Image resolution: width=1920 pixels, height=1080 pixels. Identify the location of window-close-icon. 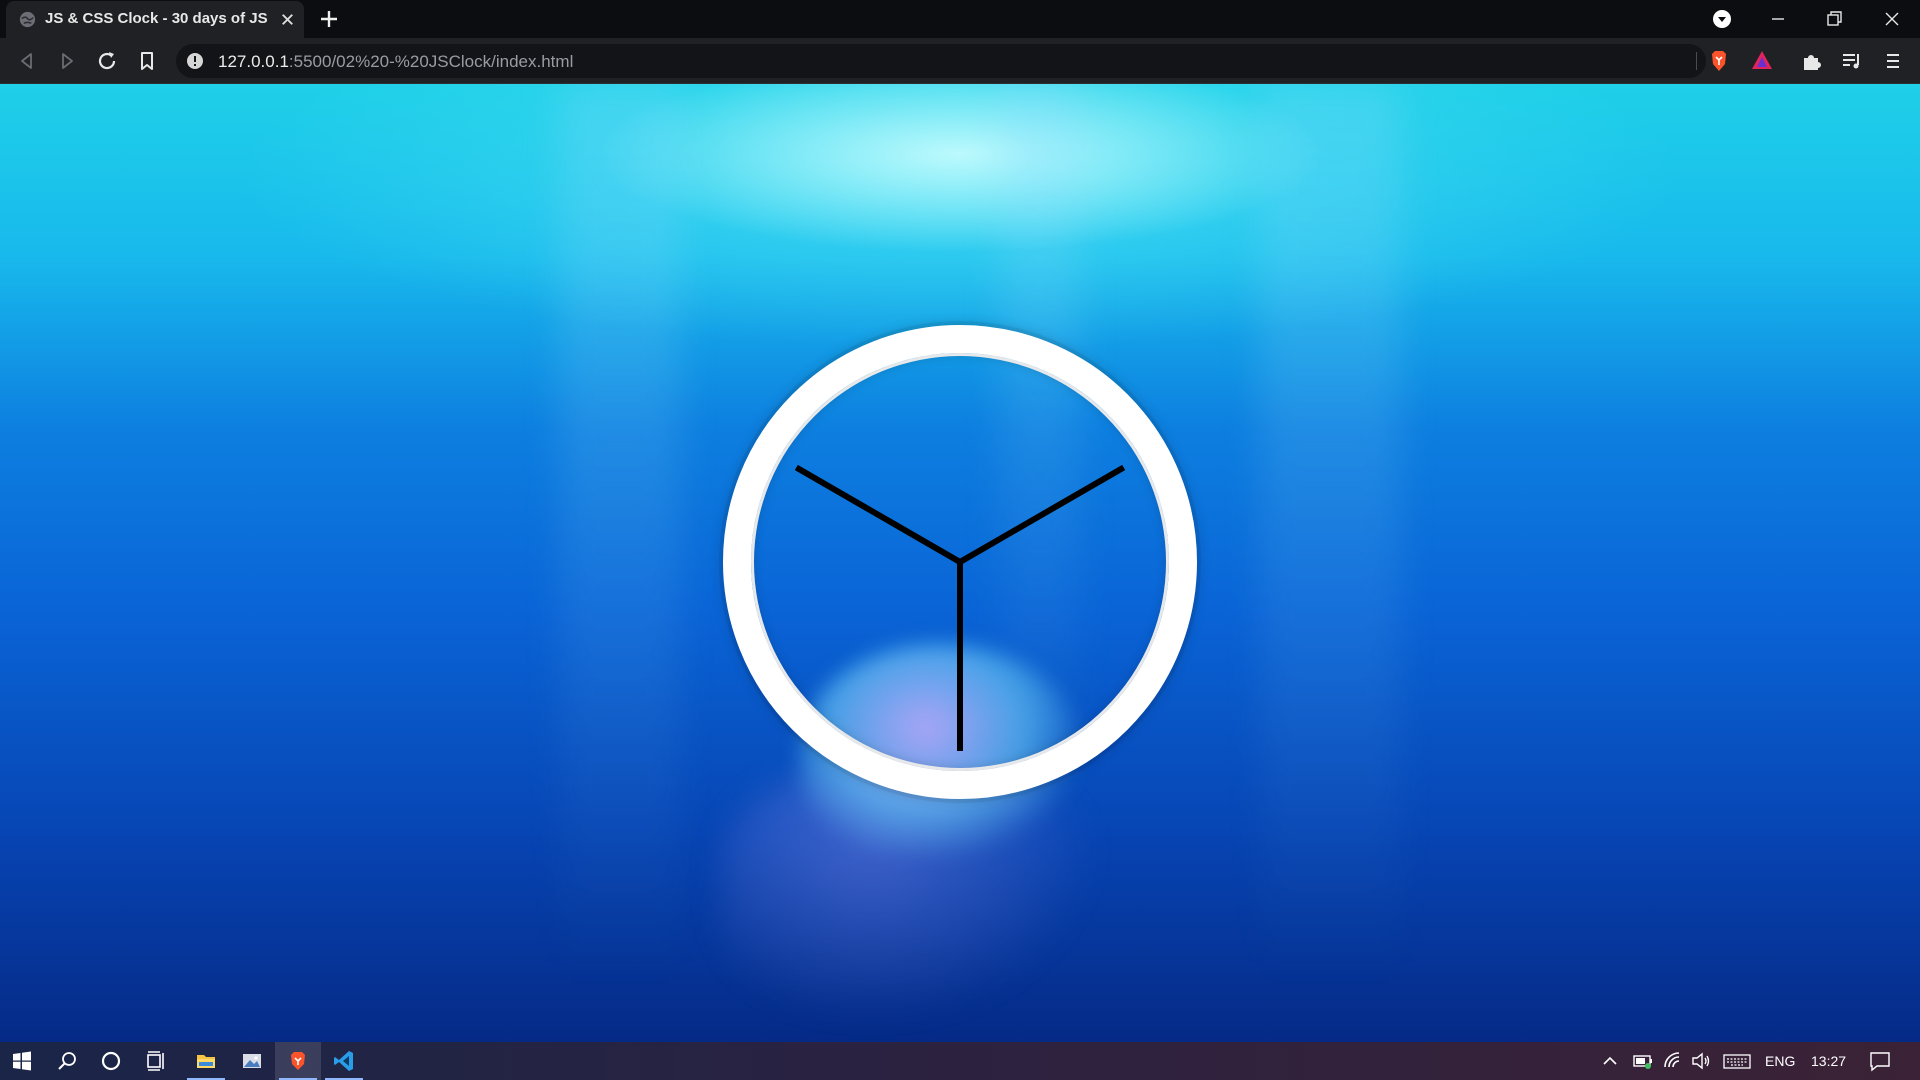
(1892, 19).